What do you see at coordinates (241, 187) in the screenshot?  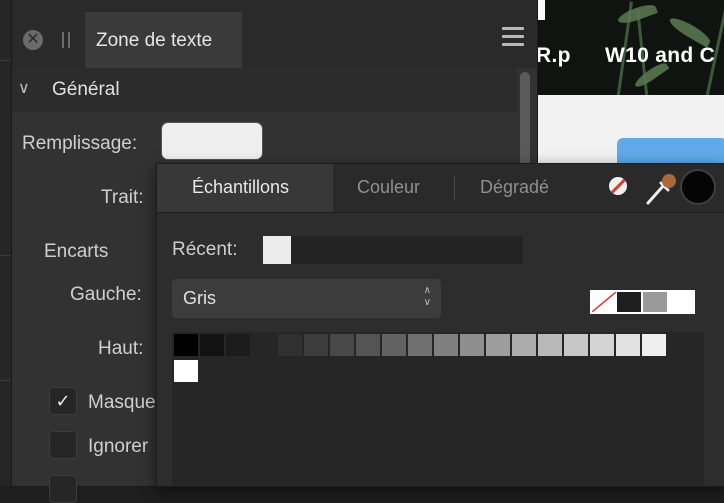 I see `tab-label: Échantillons` at bounding box center [241, 187].